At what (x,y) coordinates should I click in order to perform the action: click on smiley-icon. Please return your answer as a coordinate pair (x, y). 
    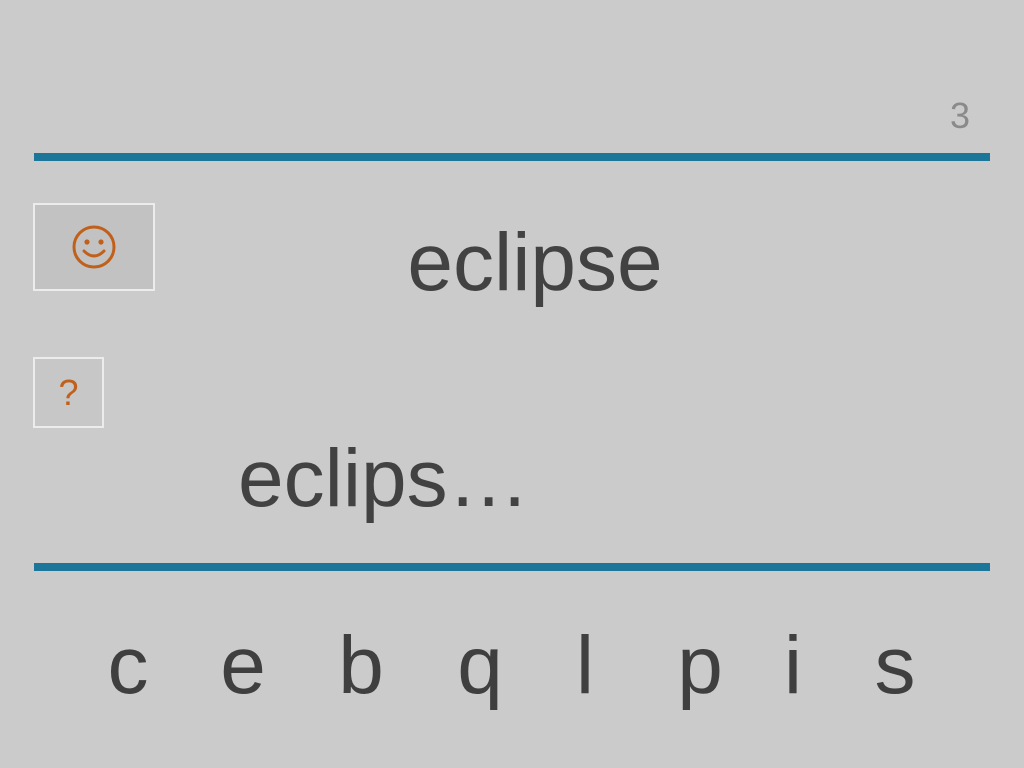
    Looking at the image, I should click on (94, 247).